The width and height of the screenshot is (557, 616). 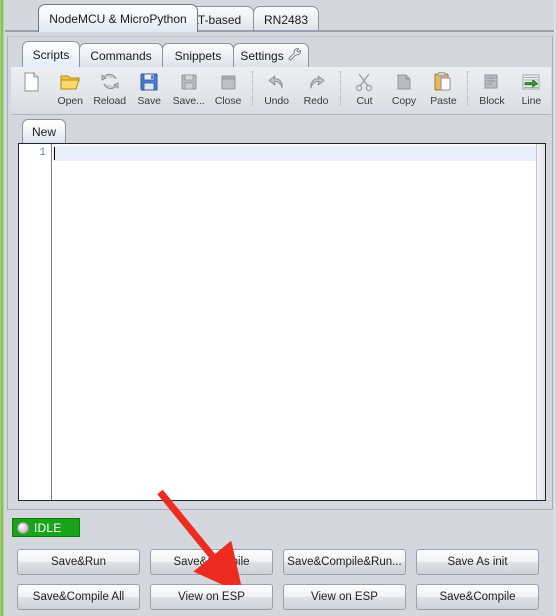 I want to click on toolbar-line-button: Line, so click(x=531, y=90).